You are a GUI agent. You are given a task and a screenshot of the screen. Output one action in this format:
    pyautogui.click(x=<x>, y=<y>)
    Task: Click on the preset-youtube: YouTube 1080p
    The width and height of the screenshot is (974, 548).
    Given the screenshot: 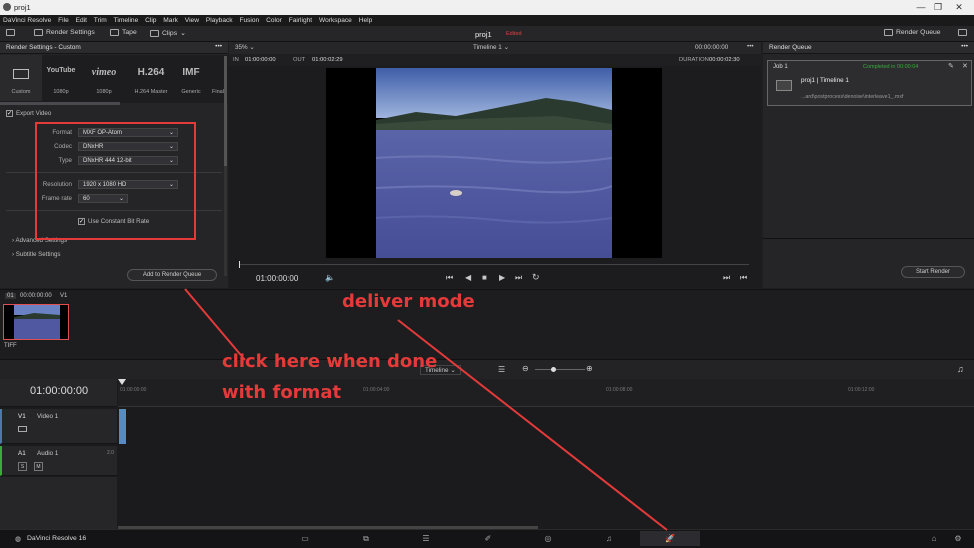 What is the action you would take?
    pyautogui.click(x=61, y=78)
    